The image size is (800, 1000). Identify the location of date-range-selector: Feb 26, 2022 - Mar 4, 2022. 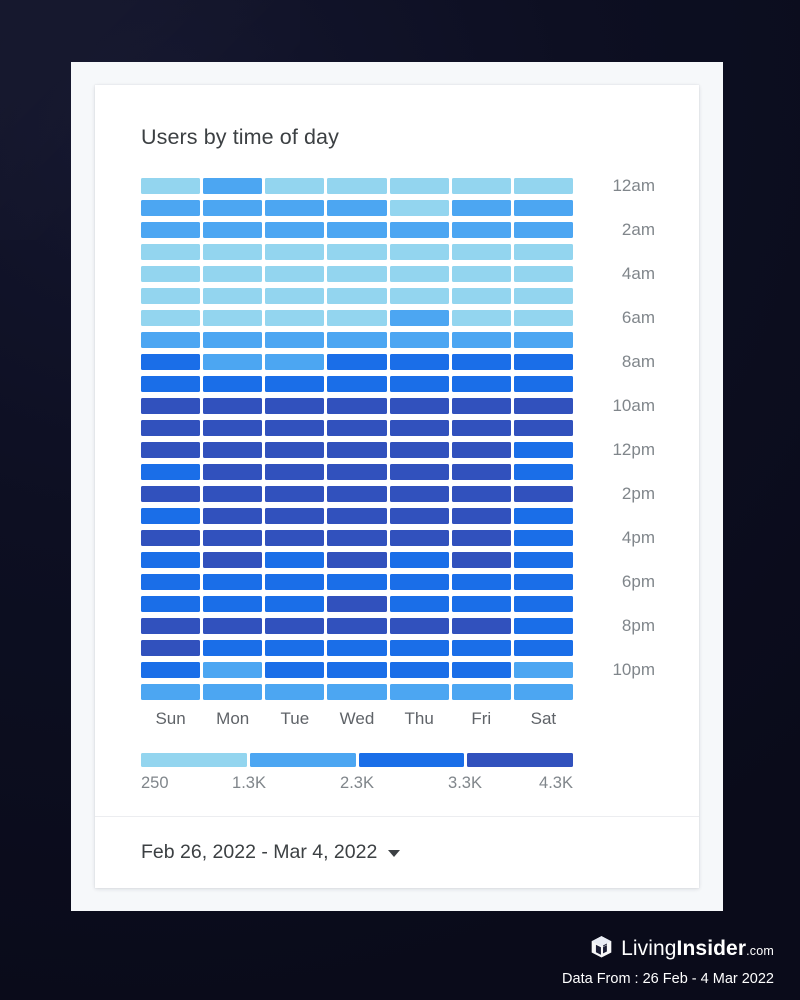
(271, 852).